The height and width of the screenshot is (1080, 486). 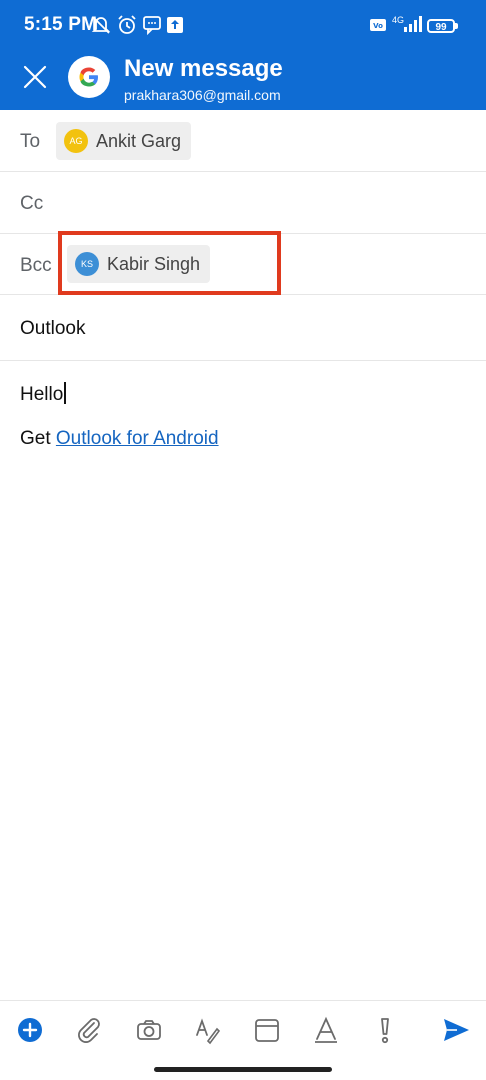 I want to click on close-icon, so click(x=35, y=77).